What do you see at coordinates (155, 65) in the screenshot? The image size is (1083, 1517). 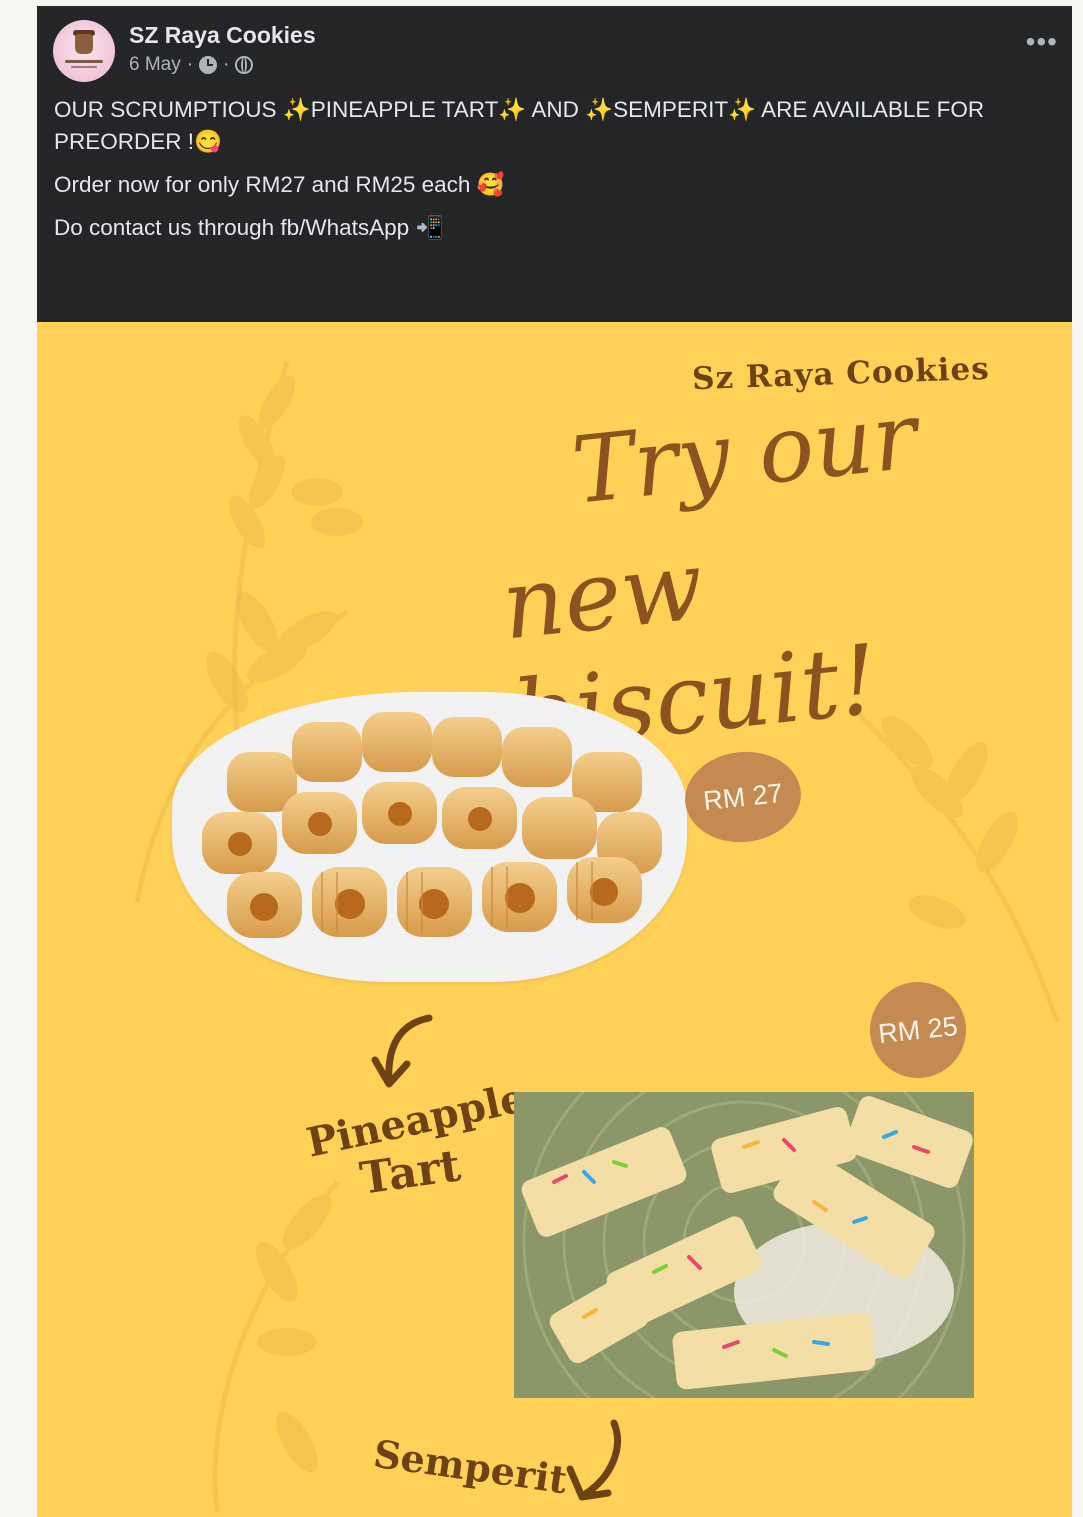 I see `post-date: 6 May` at bounding box center [155, 65].